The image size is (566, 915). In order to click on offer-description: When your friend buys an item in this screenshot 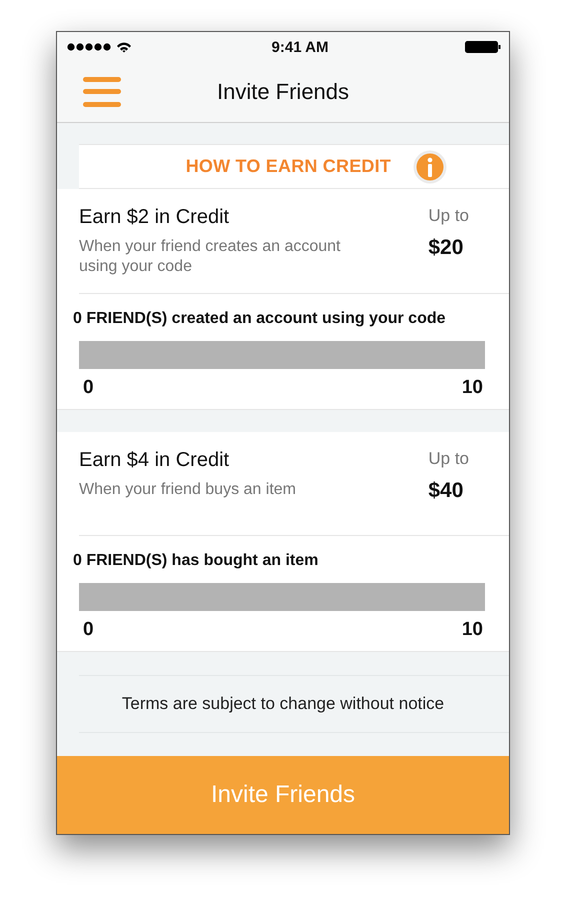, I will do `click(188, 490)`.